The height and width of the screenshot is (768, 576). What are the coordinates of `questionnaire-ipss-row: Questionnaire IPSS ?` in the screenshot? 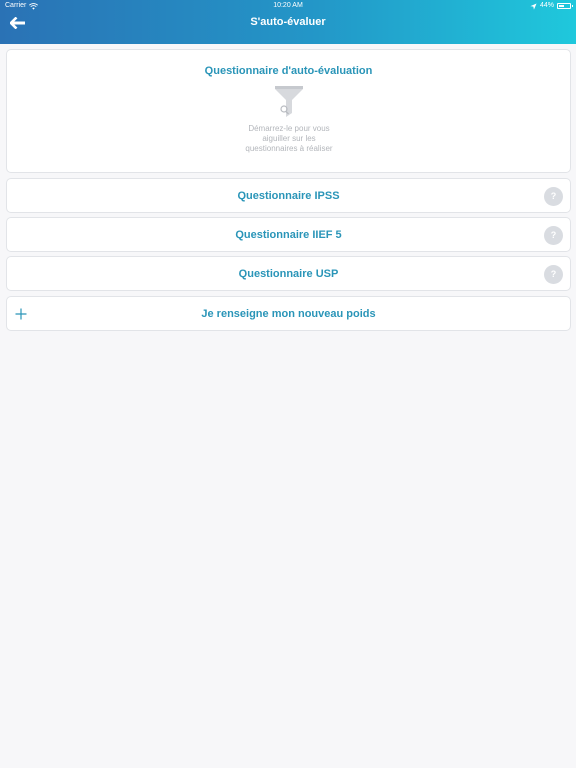 It's located at (288, 195).